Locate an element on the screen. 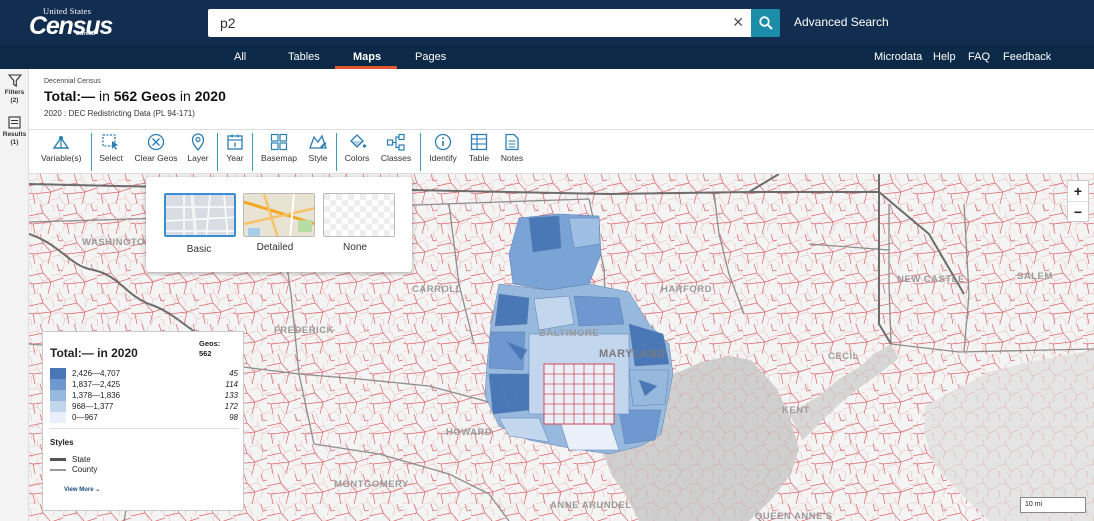 Image resolution: width=1094 pixels, height=521 pixels. basemap-none-thumb is located at coordinates (359, 215).